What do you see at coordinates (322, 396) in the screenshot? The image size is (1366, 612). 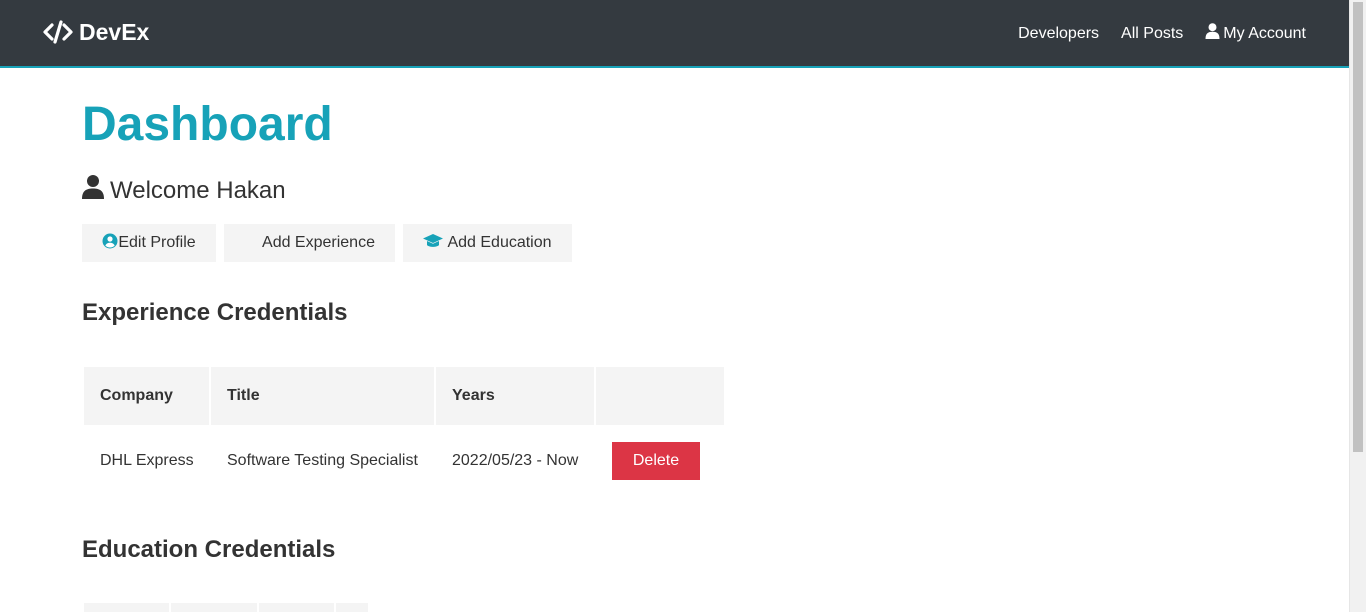 I see `column-header-title: Title` at bounding box center [322, 396].